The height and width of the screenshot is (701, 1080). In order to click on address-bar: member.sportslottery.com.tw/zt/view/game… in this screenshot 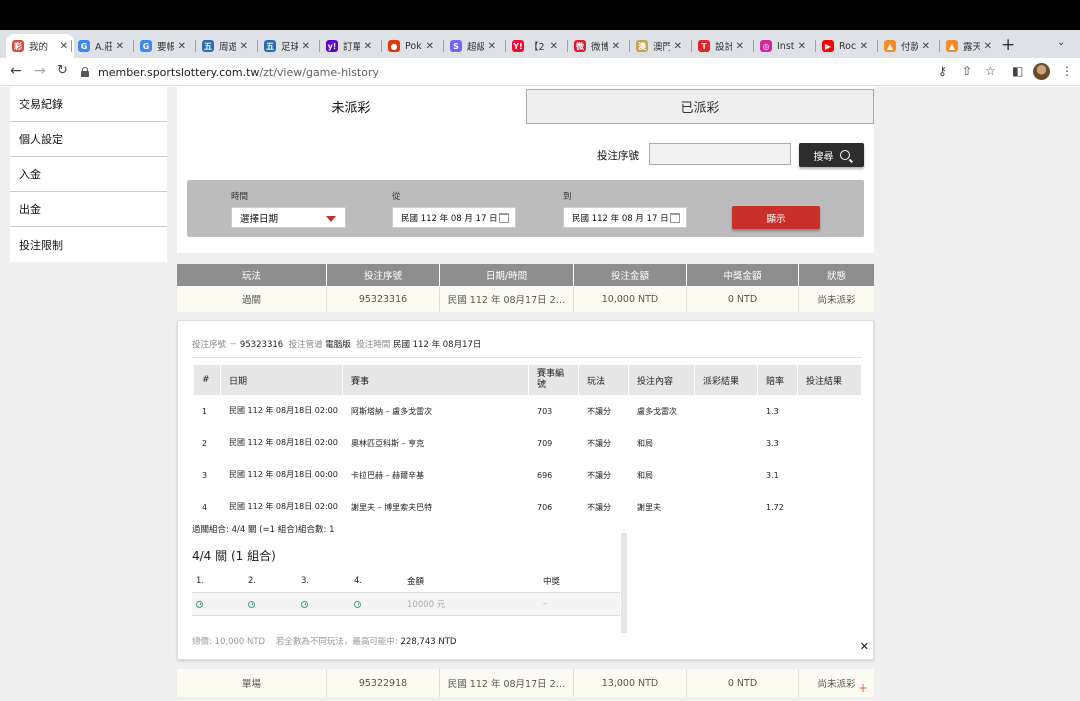, I will do `click(540, 72)`.